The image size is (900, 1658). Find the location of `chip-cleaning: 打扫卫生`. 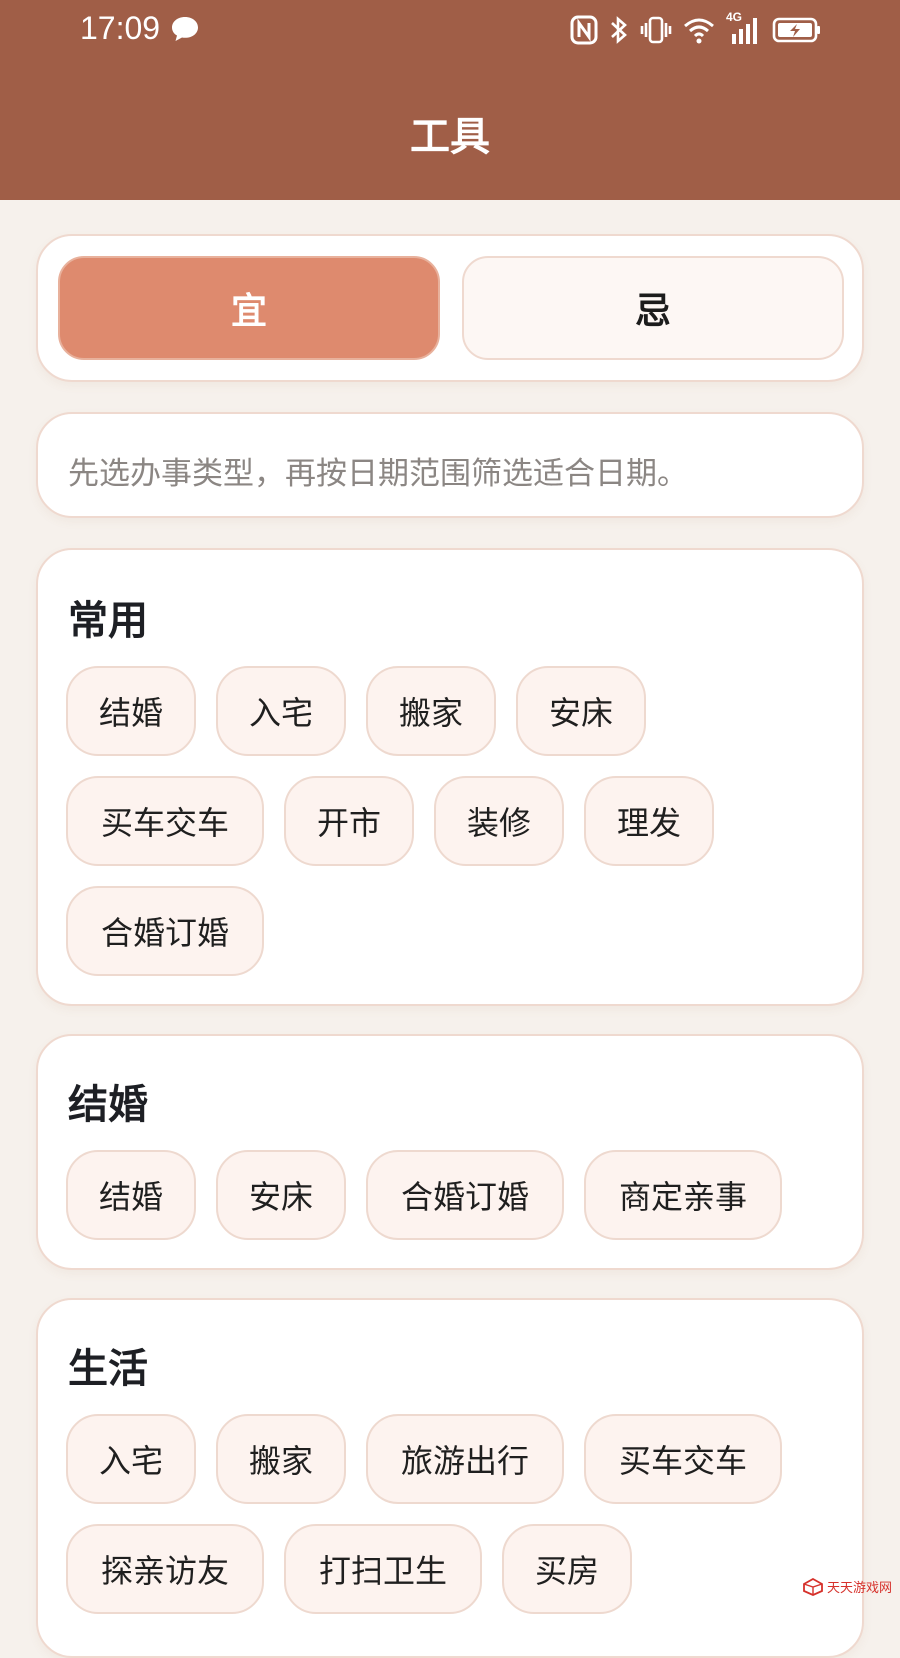

chip-cleaning: 打扫卫生 is located at coordinates (383, 1569).